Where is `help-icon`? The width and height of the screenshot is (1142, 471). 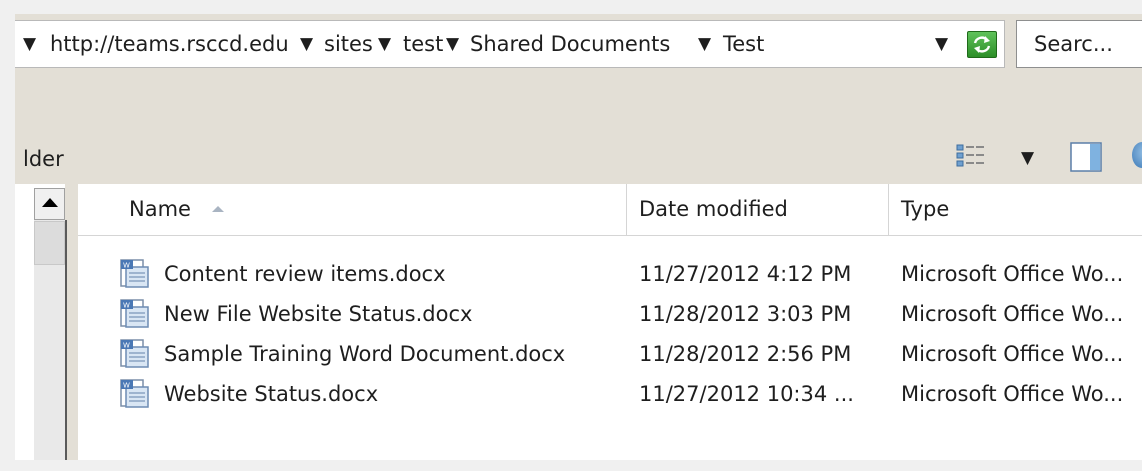
help-icon is located at coordinates (1137, 155).